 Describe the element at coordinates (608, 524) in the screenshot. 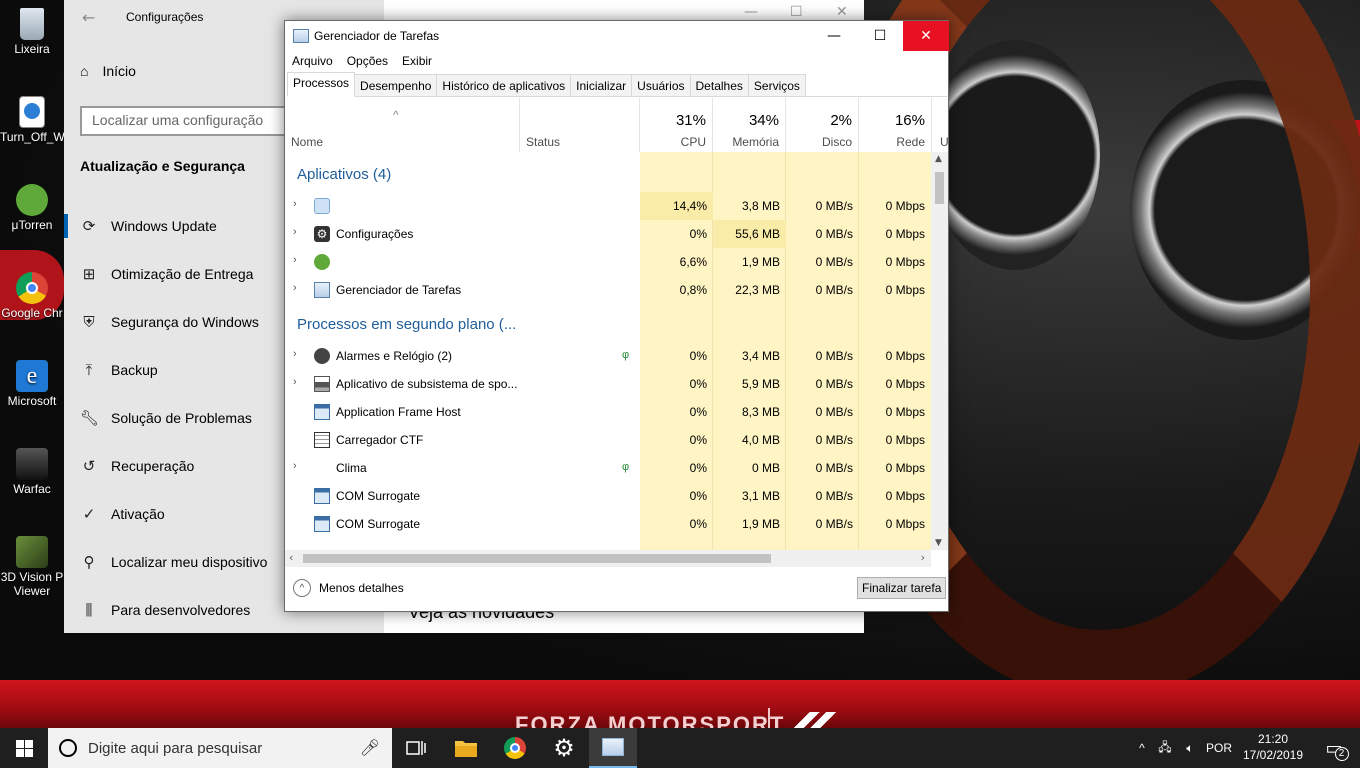

I see `table-row: COM Surrogate 0% 1,9 MB 0 MB/s 0 Mbps` at that location.